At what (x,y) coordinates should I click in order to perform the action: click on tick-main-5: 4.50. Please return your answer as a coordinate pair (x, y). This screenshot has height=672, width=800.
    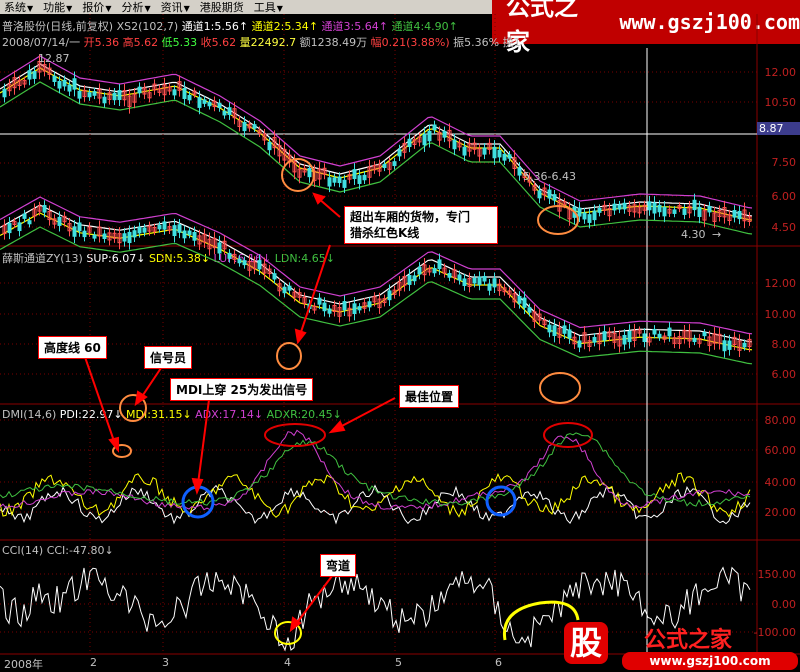
    Looking at the image, I should click on (784, 227).